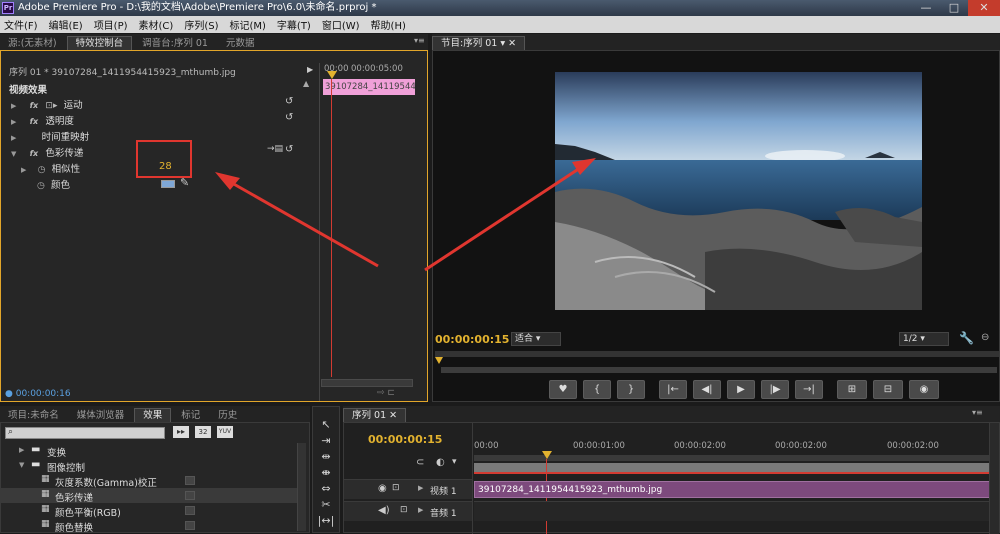 The width and height of the screenshot is (1000, 534). Describe the element at coordinates (149, 466) in the screenshot. I see `folder-row: ▼ ▬ 图像控制` at that location.